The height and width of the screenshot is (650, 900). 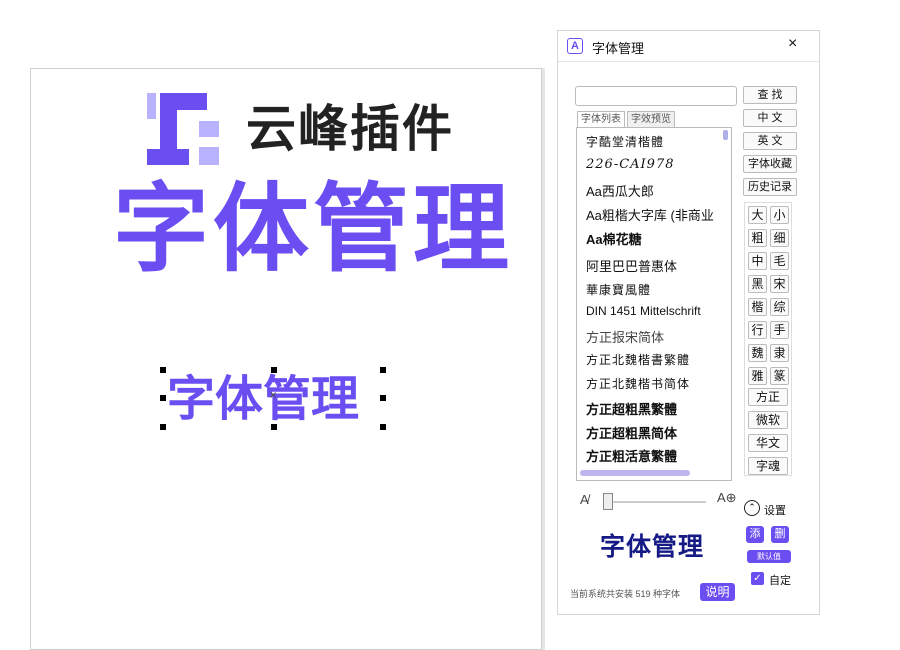 I want to click on filter-button: 华文, so click(x=768, y=443).